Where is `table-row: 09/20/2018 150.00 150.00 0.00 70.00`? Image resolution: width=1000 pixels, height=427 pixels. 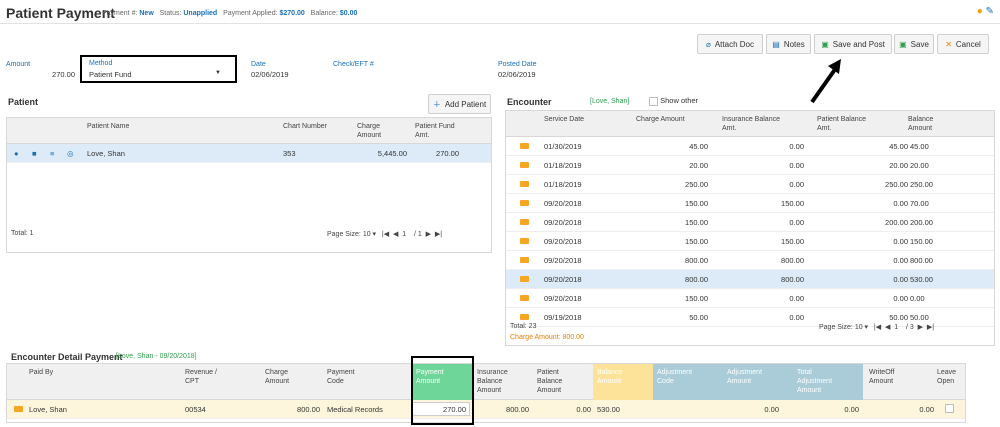
table-row: 09/20/2018 150.00 150.00 0.00 70.00 is located at coordinates (750, 203).